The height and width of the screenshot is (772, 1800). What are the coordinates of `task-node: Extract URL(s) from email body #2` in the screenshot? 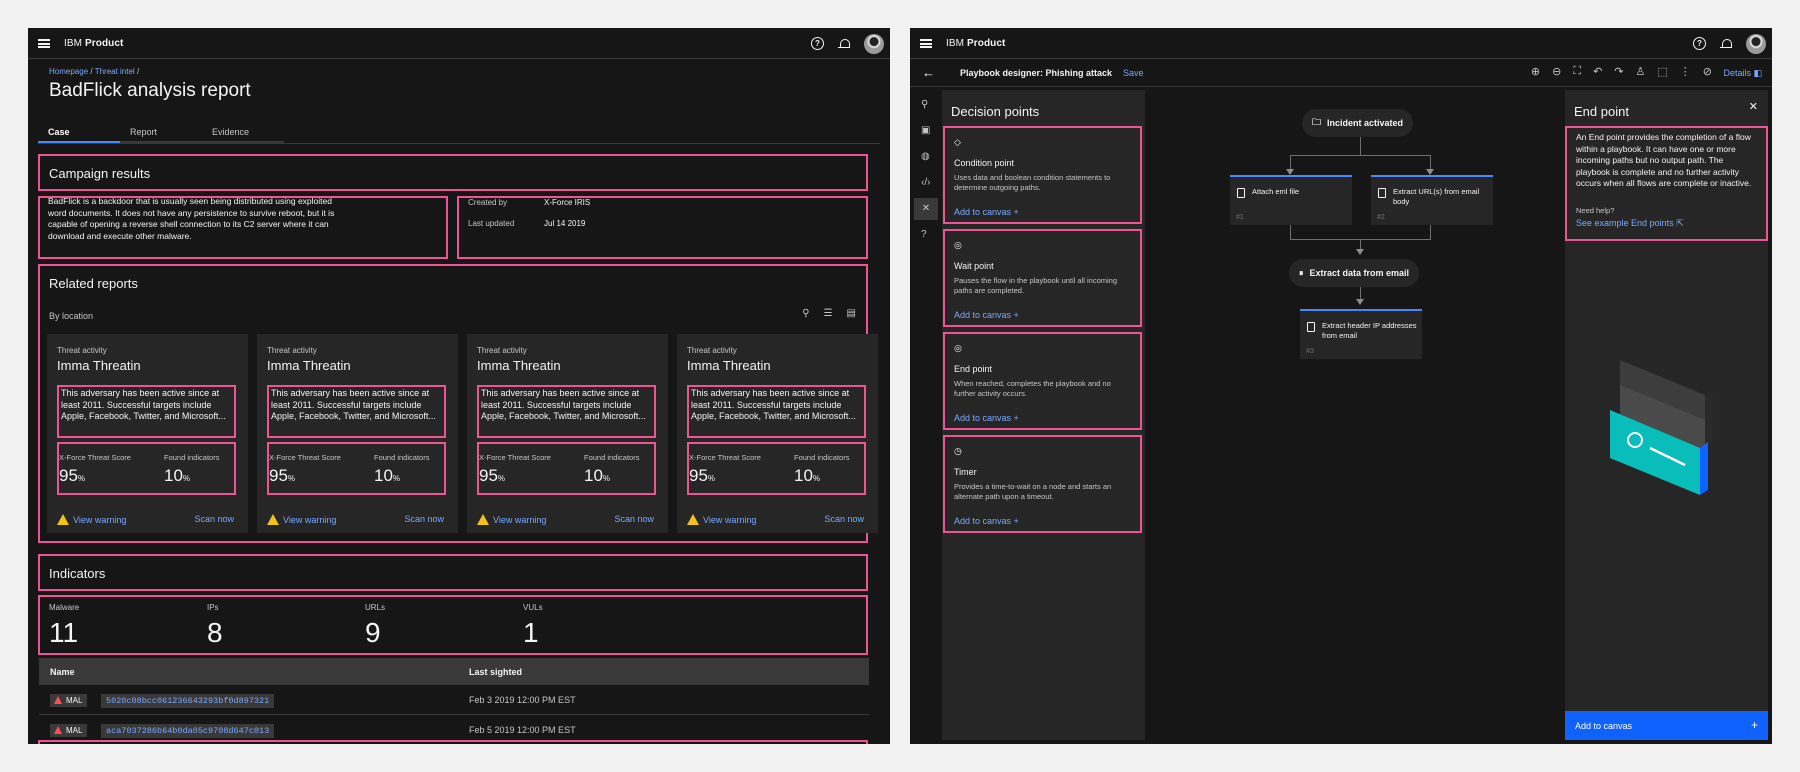 It's located at (1432, 200).